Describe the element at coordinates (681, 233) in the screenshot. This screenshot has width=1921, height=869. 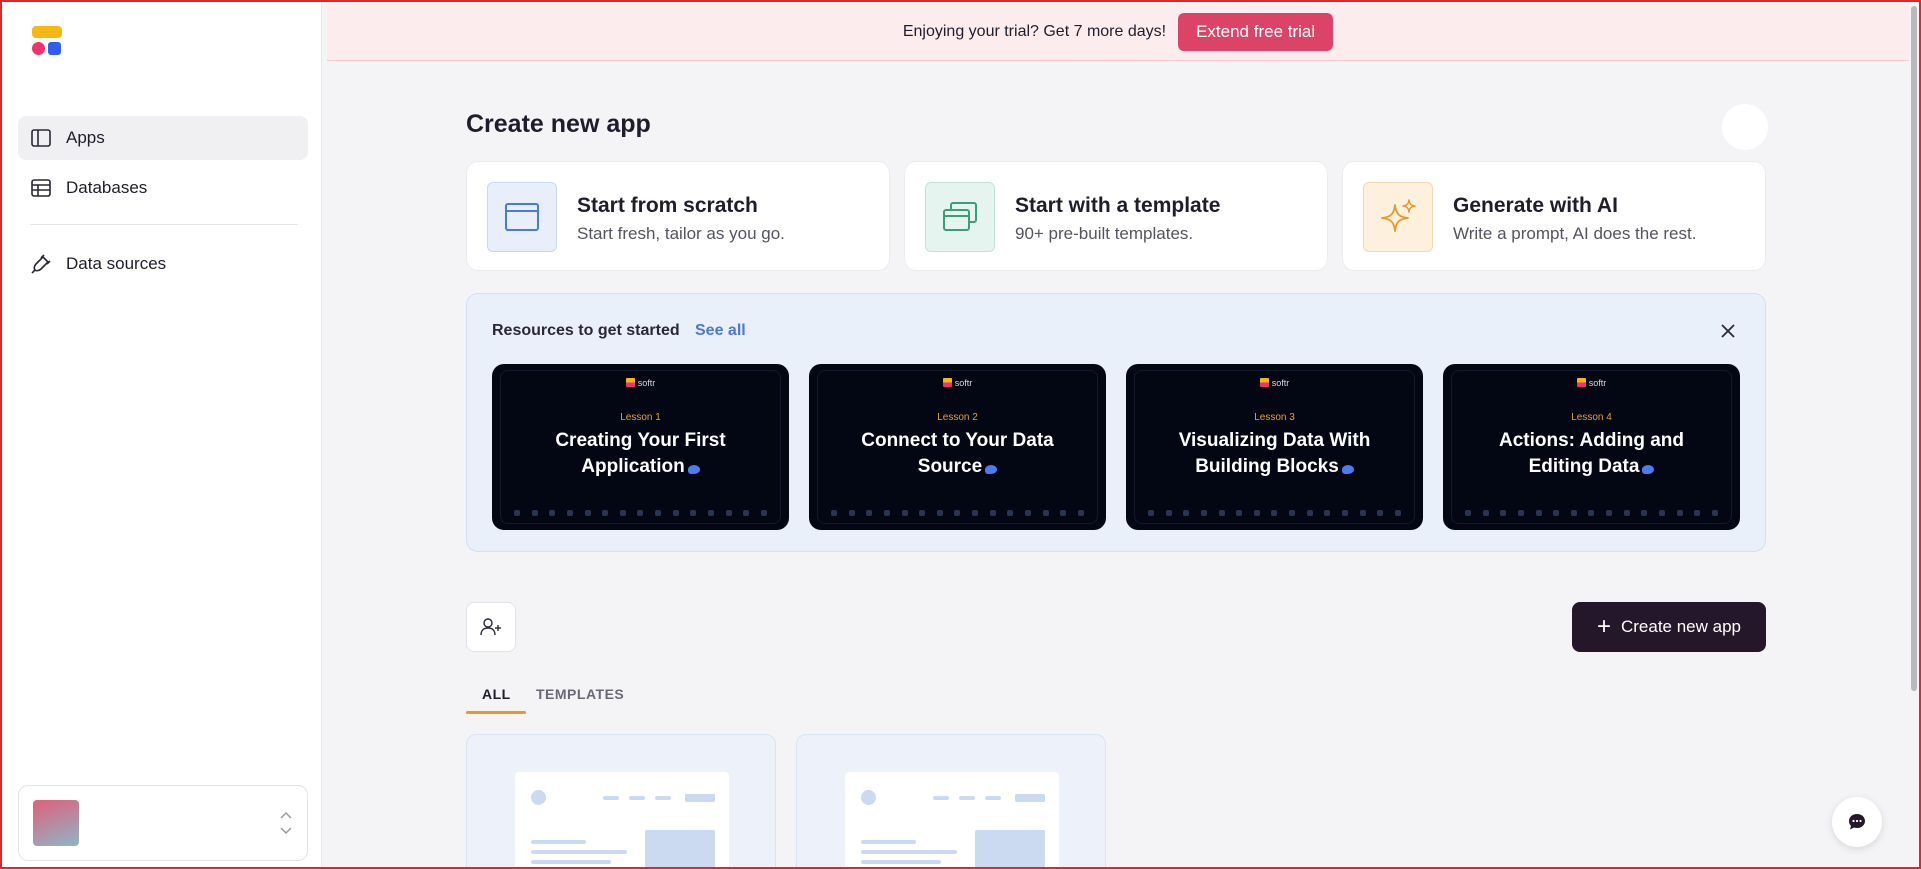
I see `card-subtitle: Start fresh, tailor as you go.` at that location.